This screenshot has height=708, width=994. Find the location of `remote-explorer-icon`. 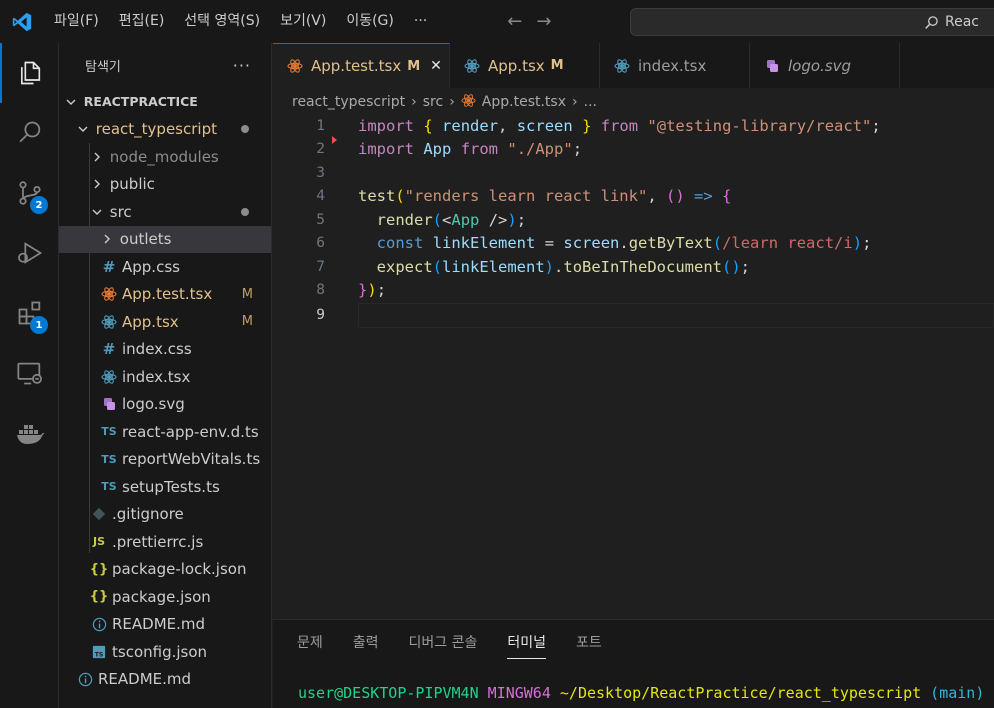

remote-explorer-icon is located at coordinates (29, 373).